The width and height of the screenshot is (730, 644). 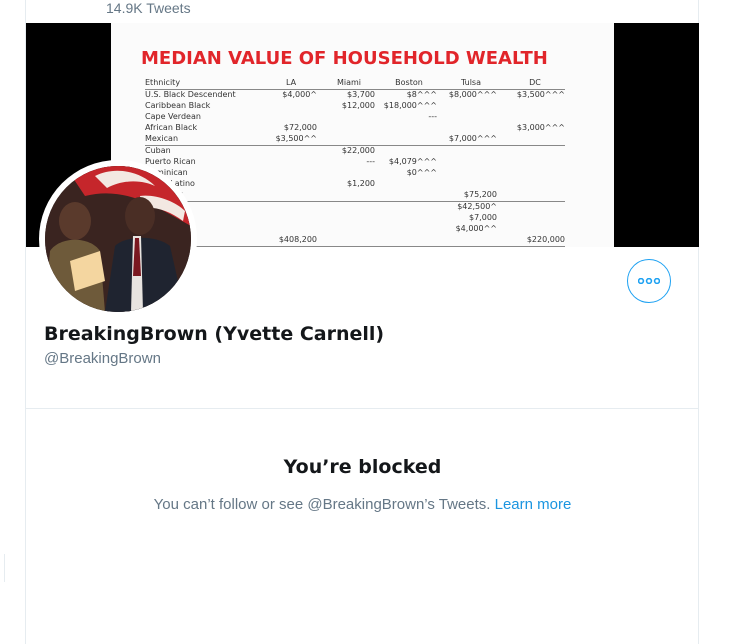 What do you see at coordinates (358, 105) in the screenshot?
I see `table-cell: $12,000` at bounding box center [358, 105].